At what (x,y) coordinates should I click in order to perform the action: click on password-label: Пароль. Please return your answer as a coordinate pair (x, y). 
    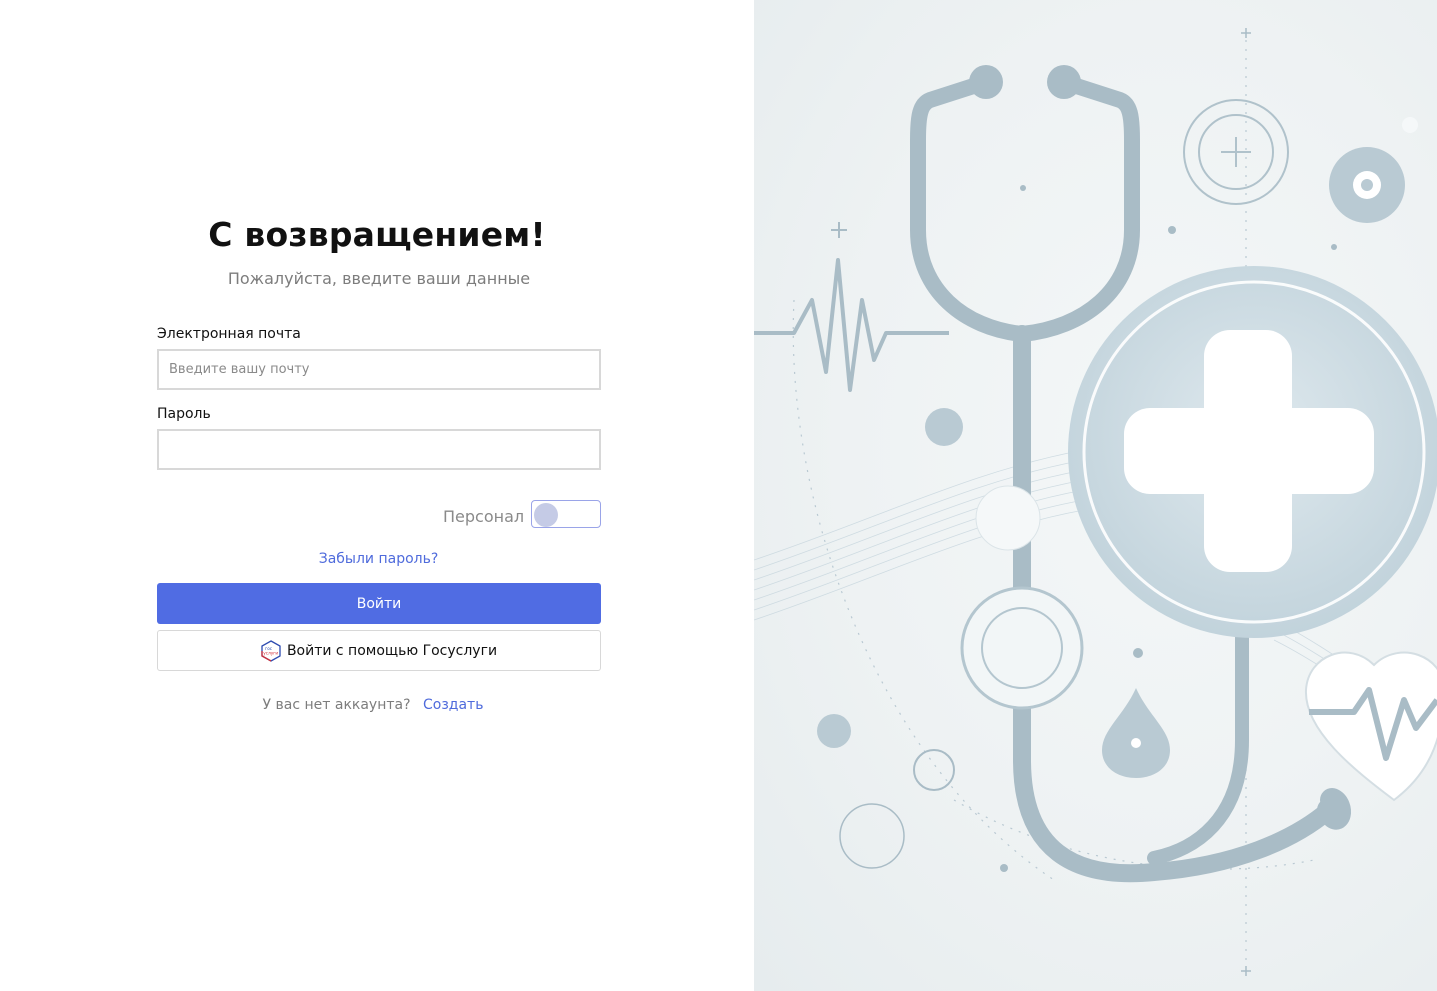
    Looking at the image, I should click on (184, 414).